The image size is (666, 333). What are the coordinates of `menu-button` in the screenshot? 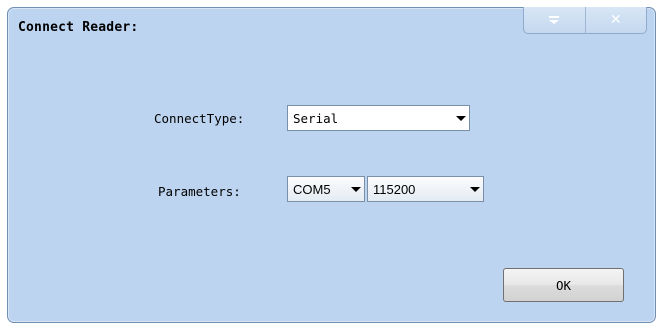 It's located at (554, 20).